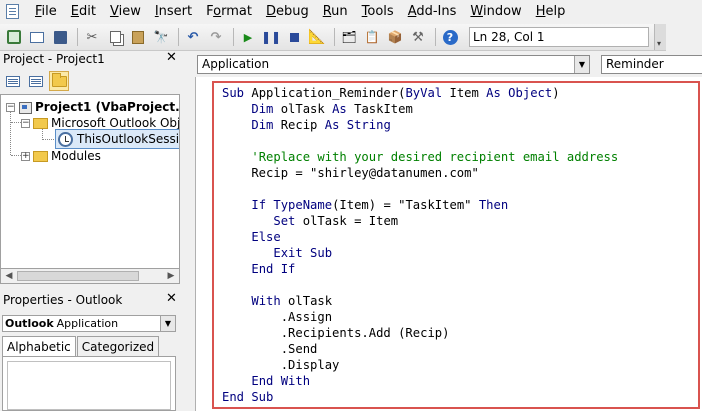 The height and width of the screenshot is (411, 702). I want to click on code-token: .Recipients.Add (Recip), so click(336, 333).